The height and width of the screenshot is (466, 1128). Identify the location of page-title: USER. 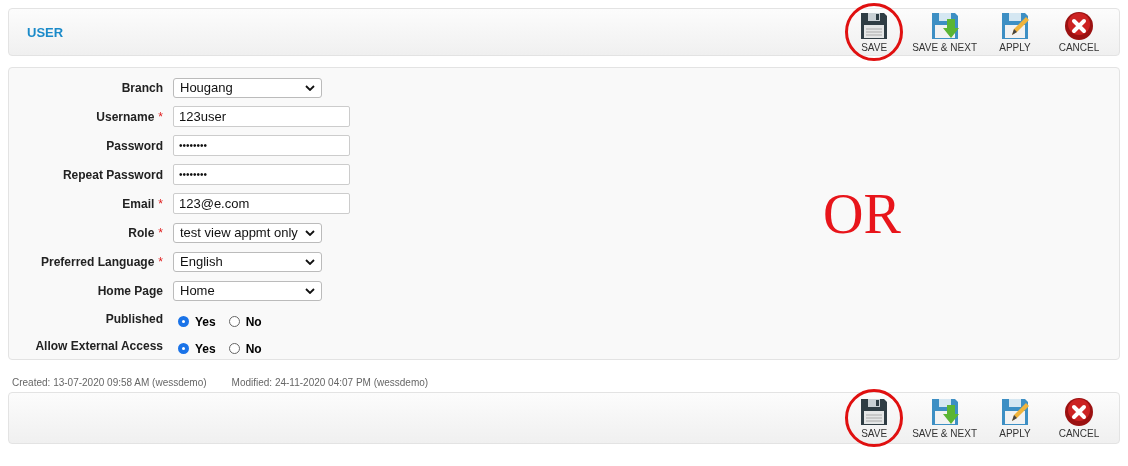
(45, 32).